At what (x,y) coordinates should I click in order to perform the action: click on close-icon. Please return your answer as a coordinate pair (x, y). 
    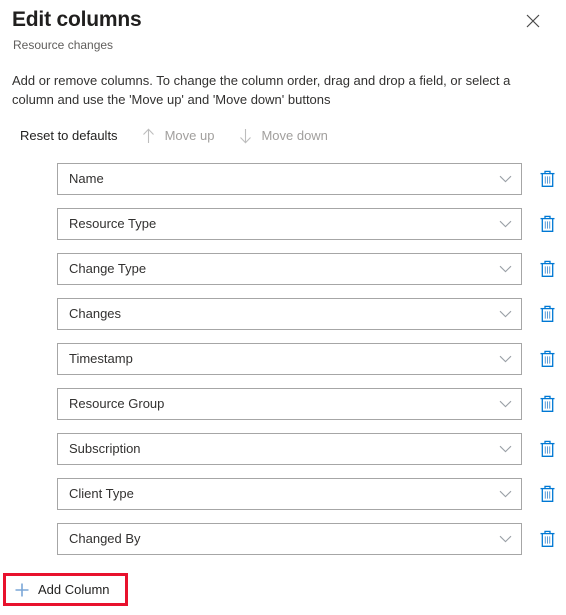
    Looking at the image, I should click on (533, 21).